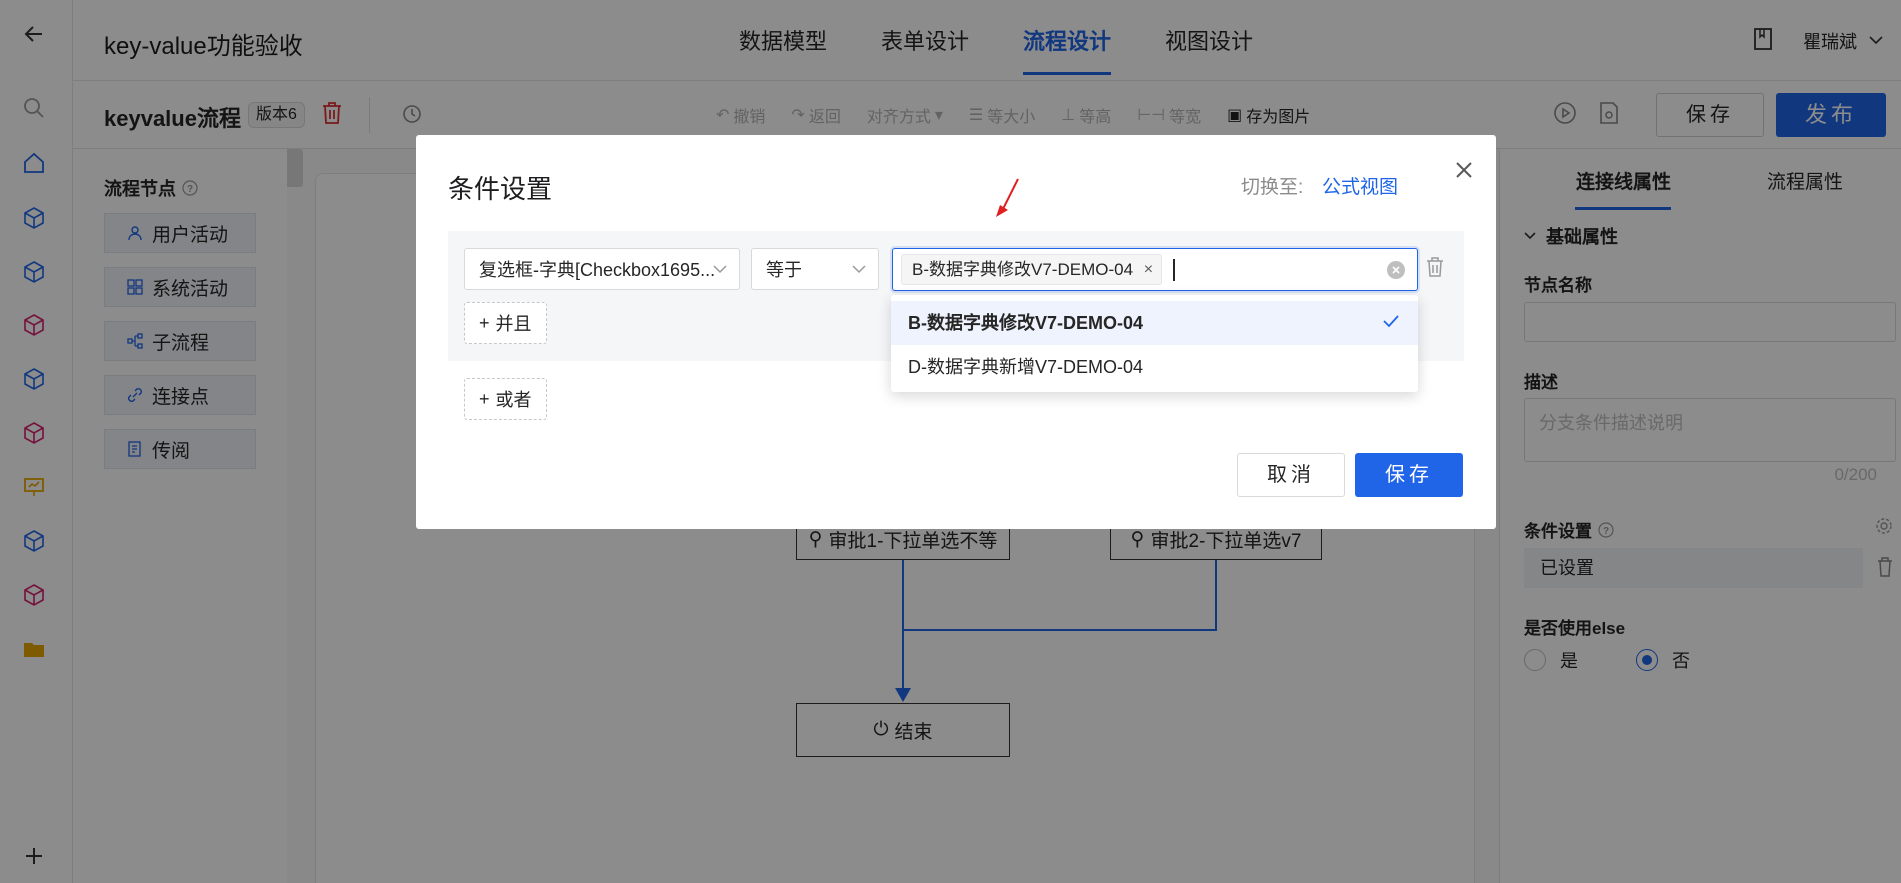  What do you see at coordinates (1023, 269) in the screenshot?
I see `selected-tag-label: B-数据字典修改V7-DEMO-04` at bounding box center [1023, 269].